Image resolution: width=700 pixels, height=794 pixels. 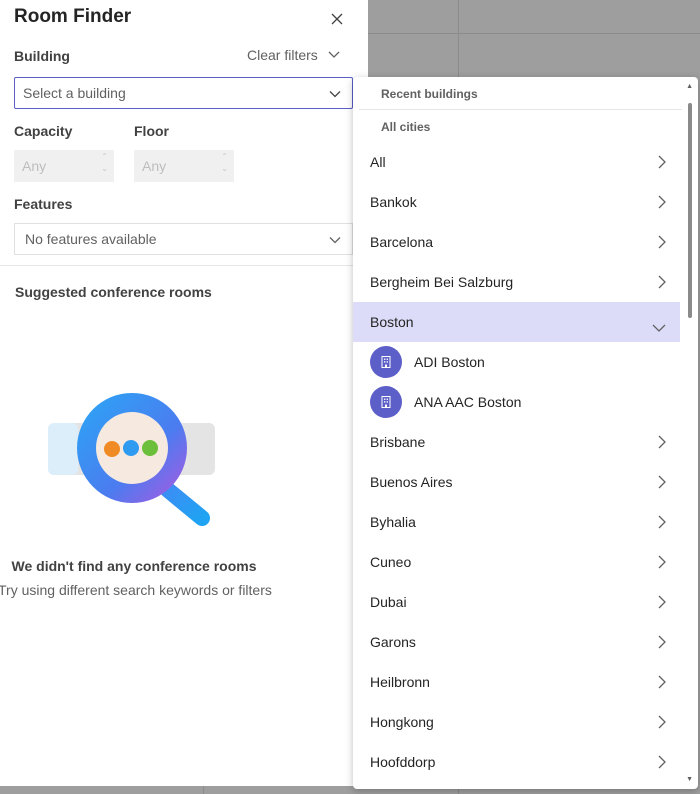 What do you see at coordinates (91, 239) in the screenshot?
I see `features-value: No features available` at bounding box center [91, 239].